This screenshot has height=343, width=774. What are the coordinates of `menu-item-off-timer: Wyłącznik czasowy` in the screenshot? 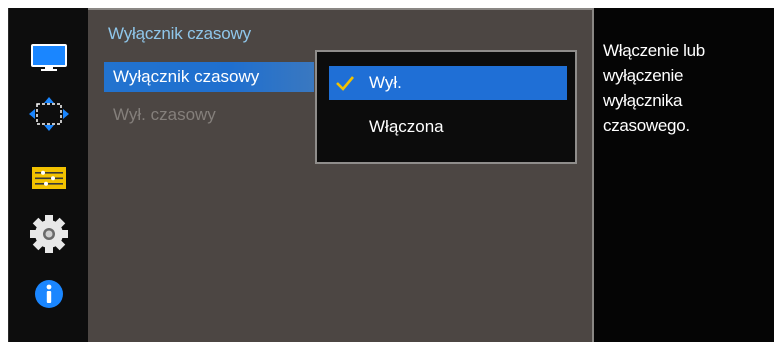 It's located at (209, 77).